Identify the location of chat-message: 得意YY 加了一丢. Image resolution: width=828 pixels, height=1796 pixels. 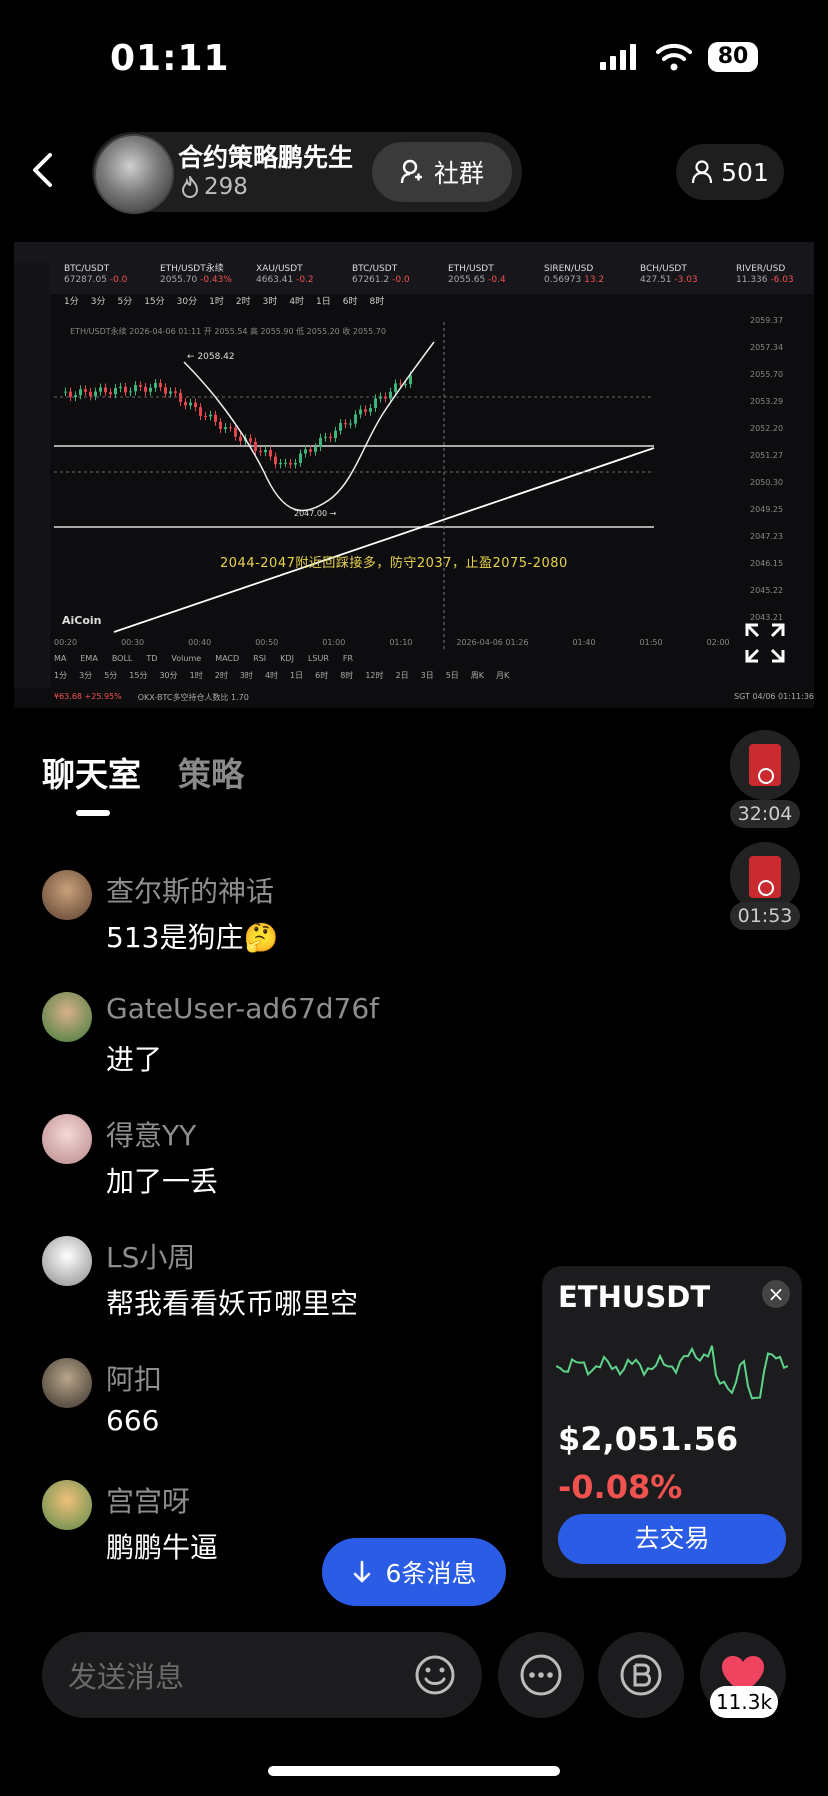
(302, 1174).